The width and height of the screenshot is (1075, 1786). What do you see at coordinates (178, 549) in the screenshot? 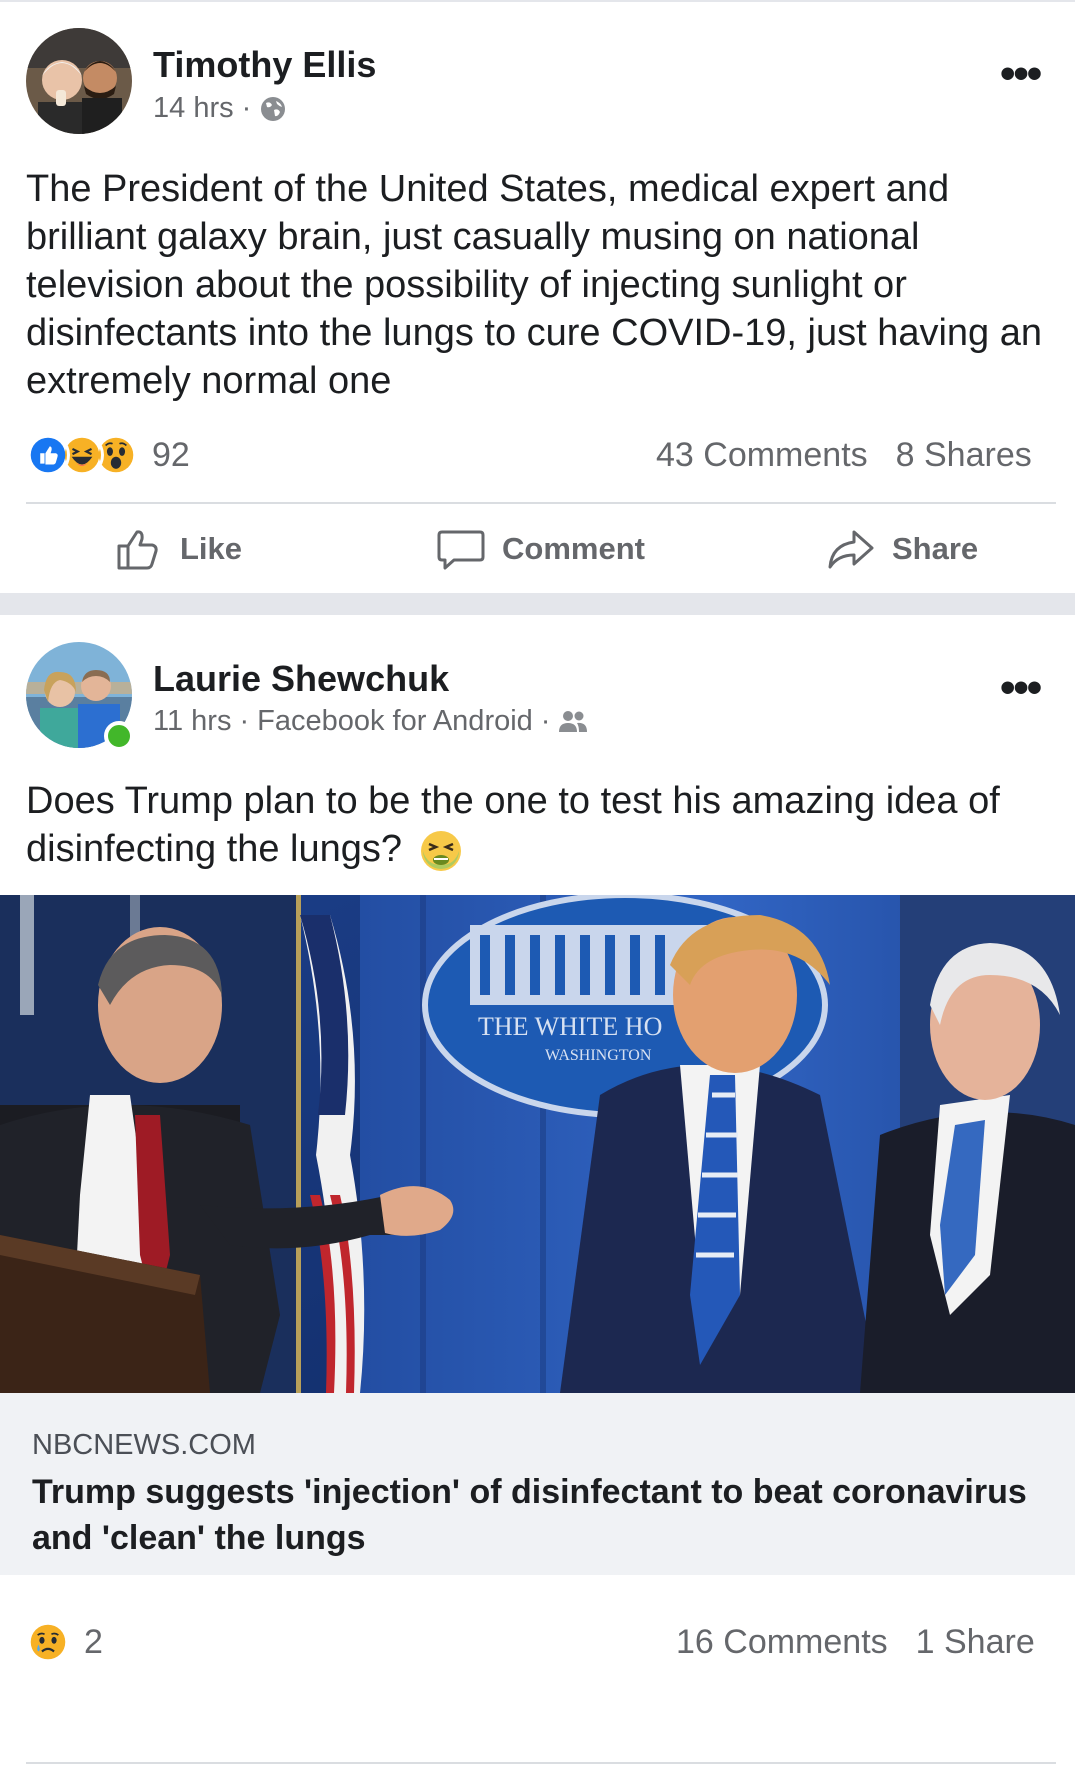
I see `like-button: Like` at bounding box center [178, 549].